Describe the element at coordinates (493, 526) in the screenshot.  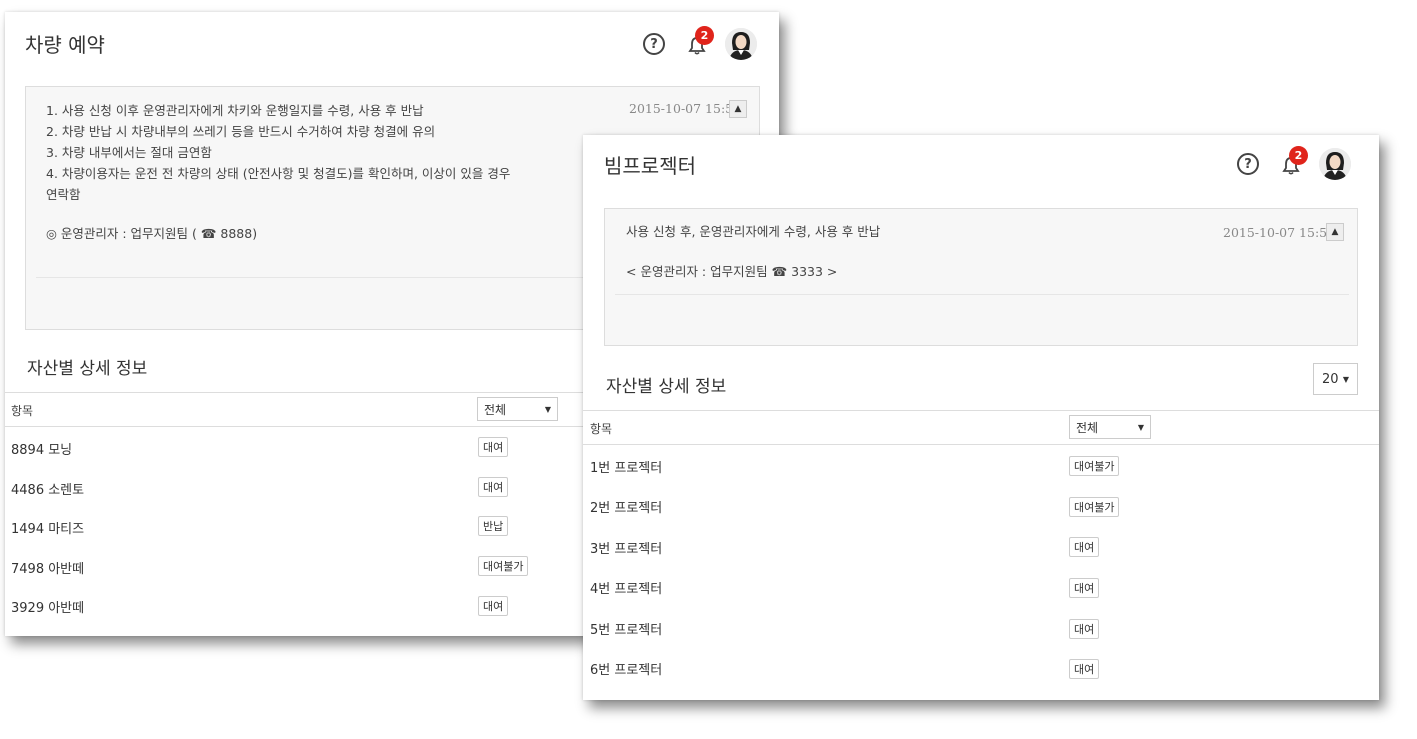
I see `status-button: 반납` at that location.